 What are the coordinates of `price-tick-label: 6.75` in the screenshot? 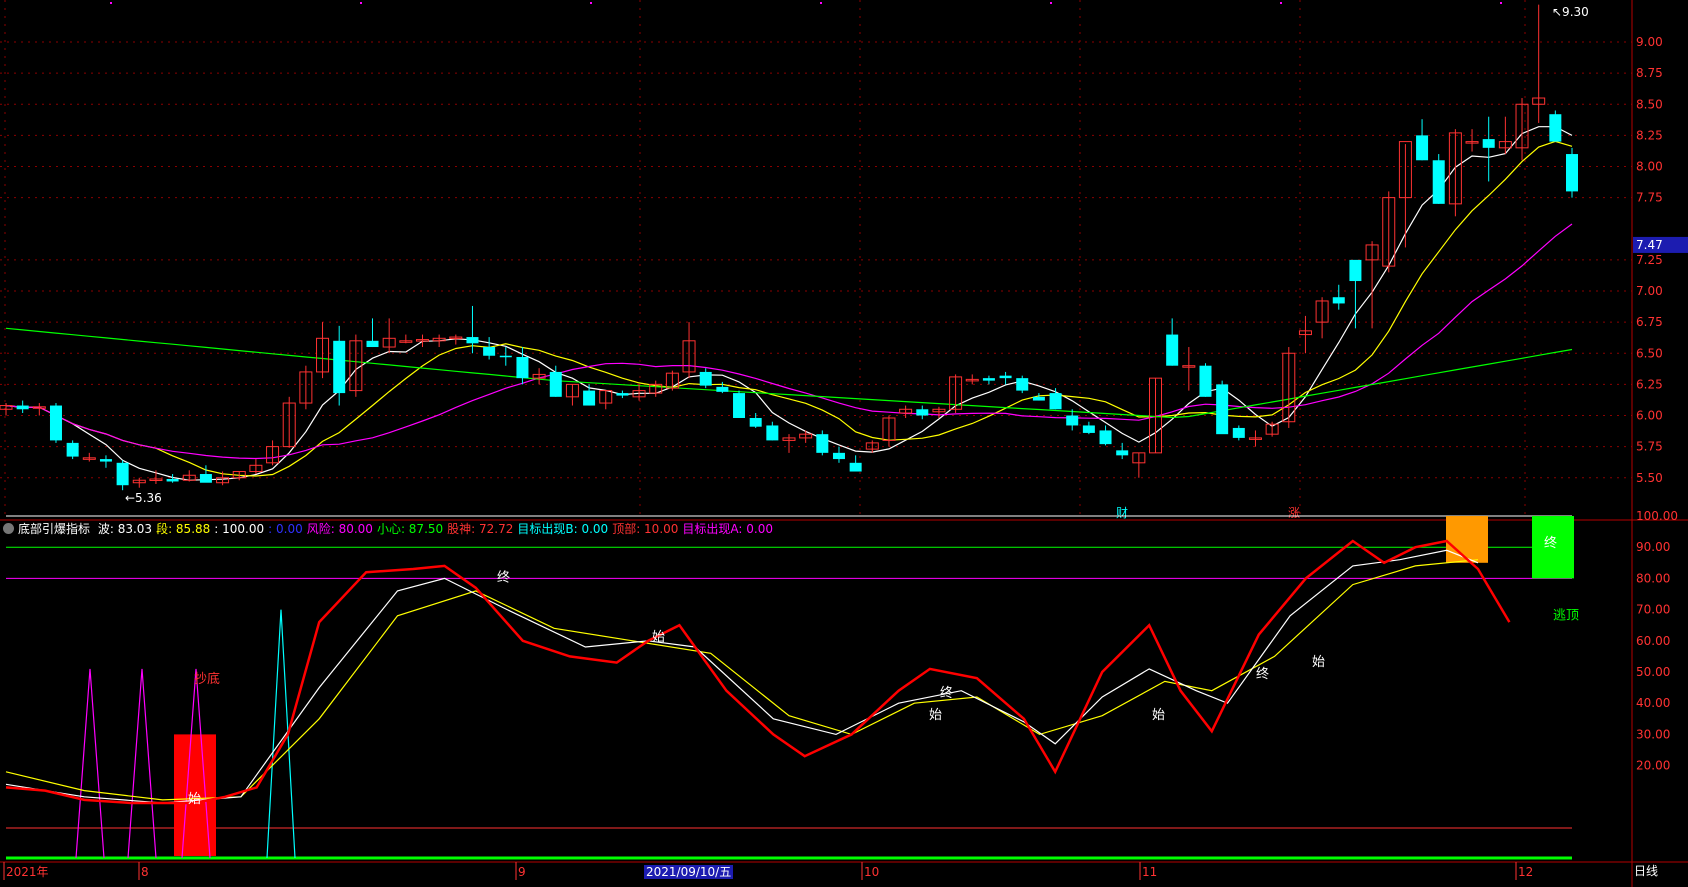 It's located at (1649, 322).